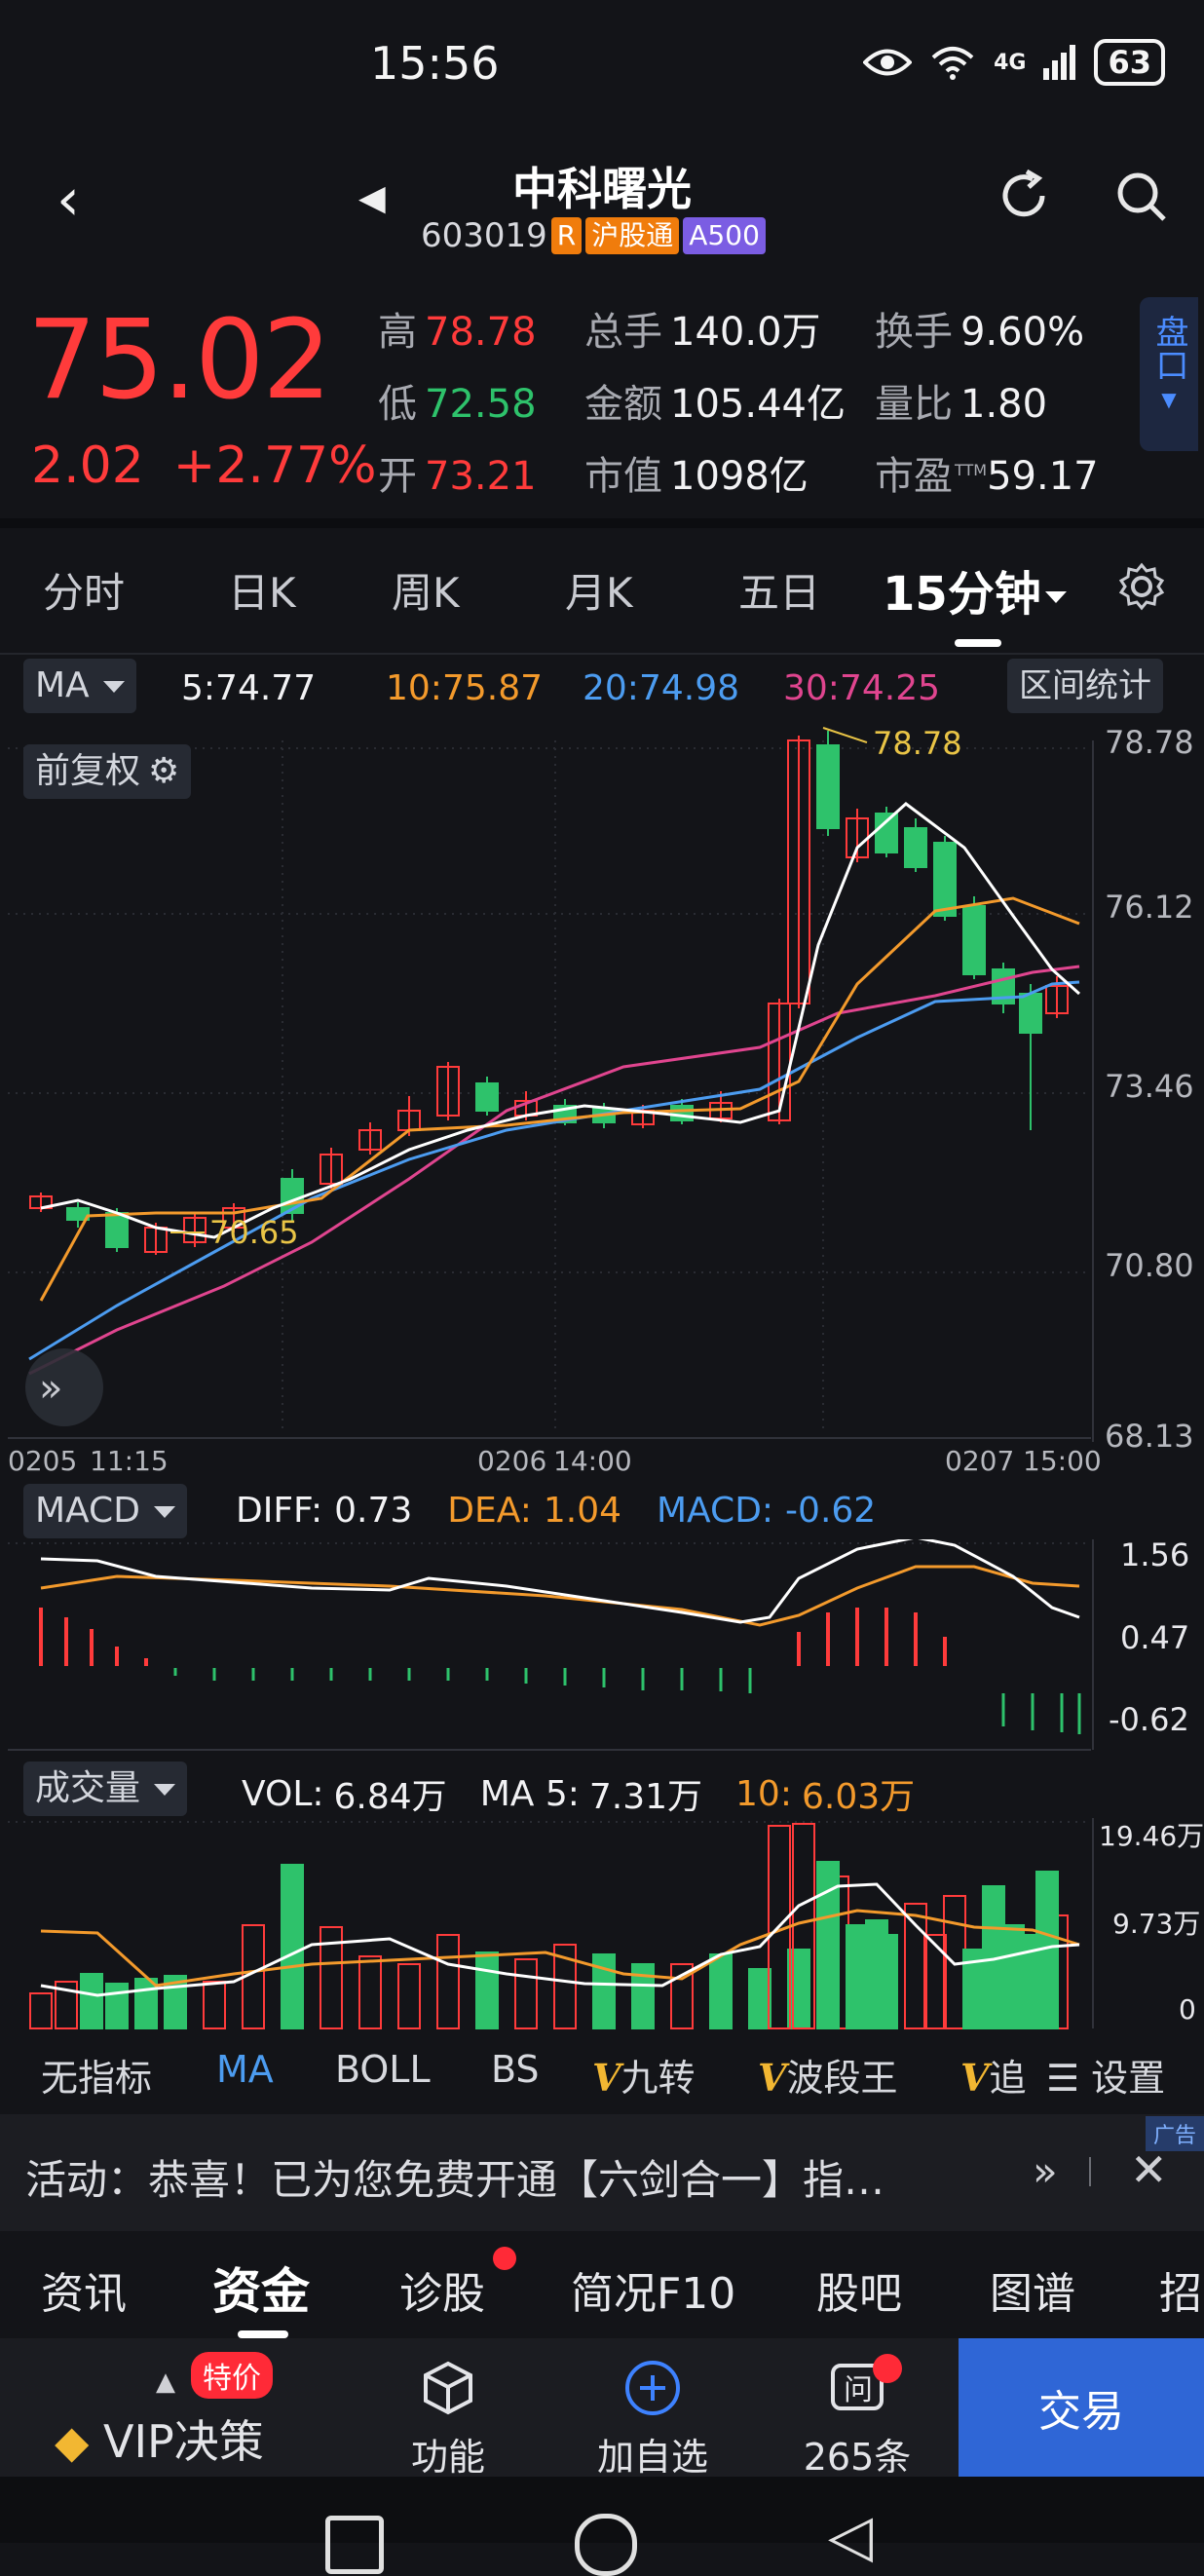  I want to click on tab-weekly-k: 周K, so click(426, 590).